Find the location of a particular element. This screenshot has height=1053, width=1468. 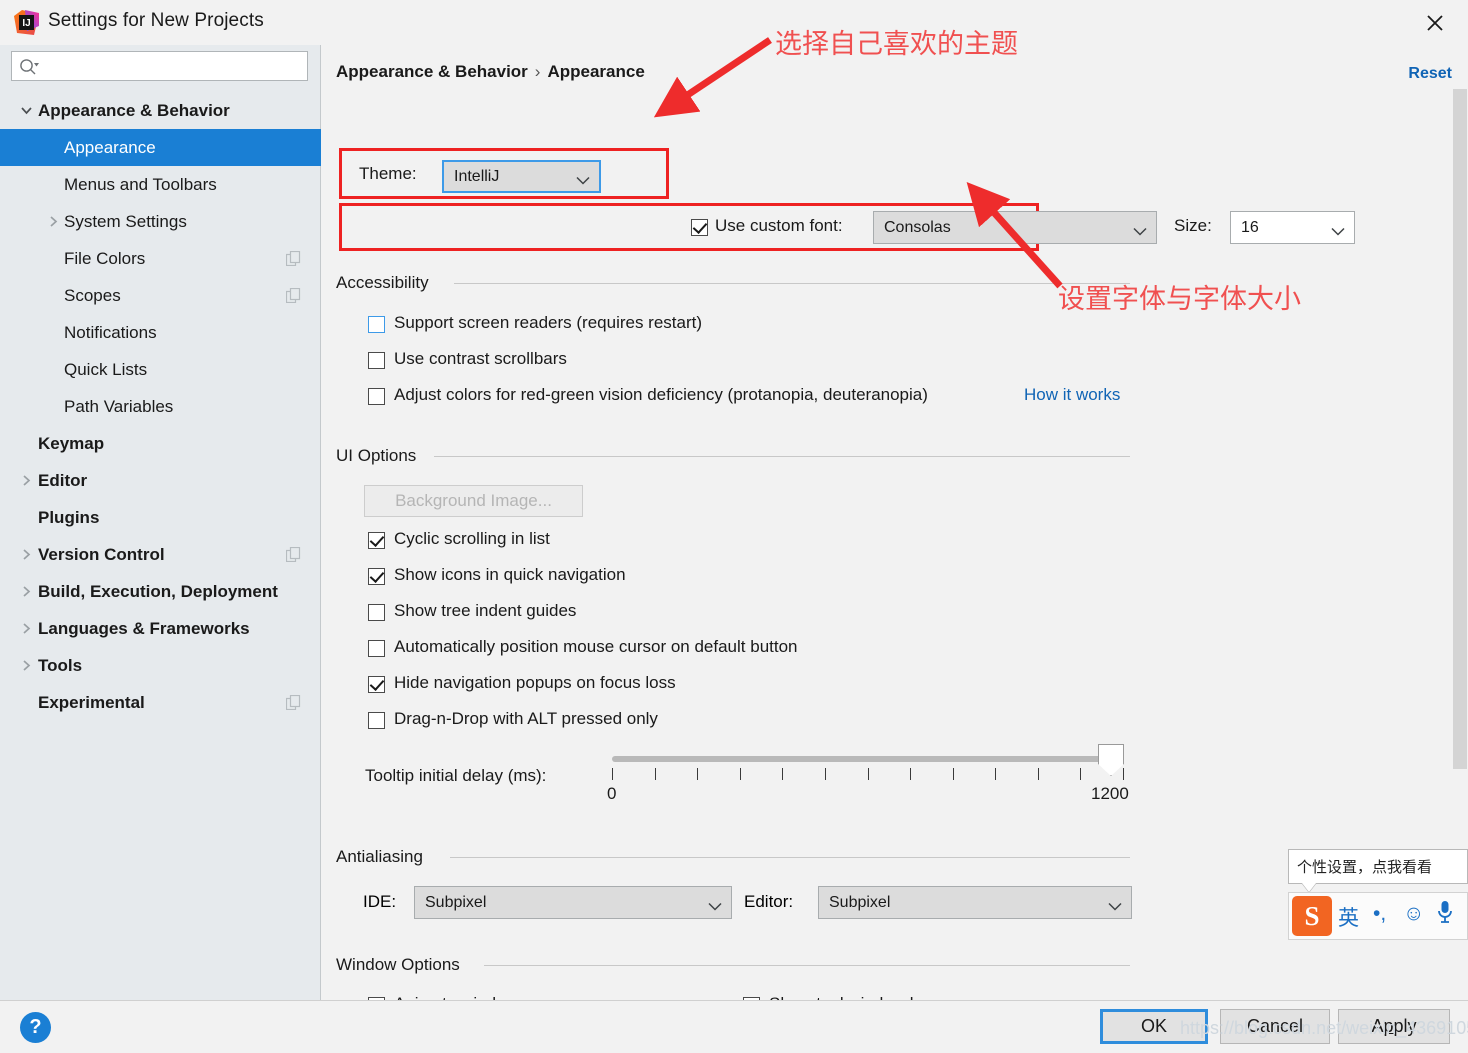

ime-microphone-icon is located at coordinates (1445, 915).